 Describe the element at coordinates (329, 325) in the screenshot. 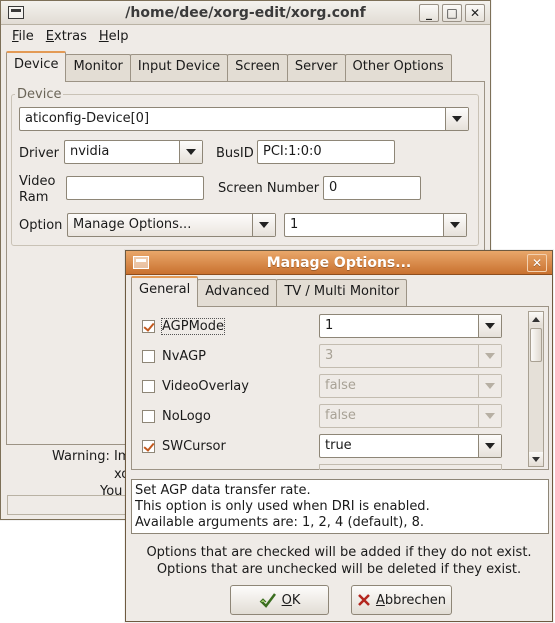

I see `agpmode-value: 1` at that location.